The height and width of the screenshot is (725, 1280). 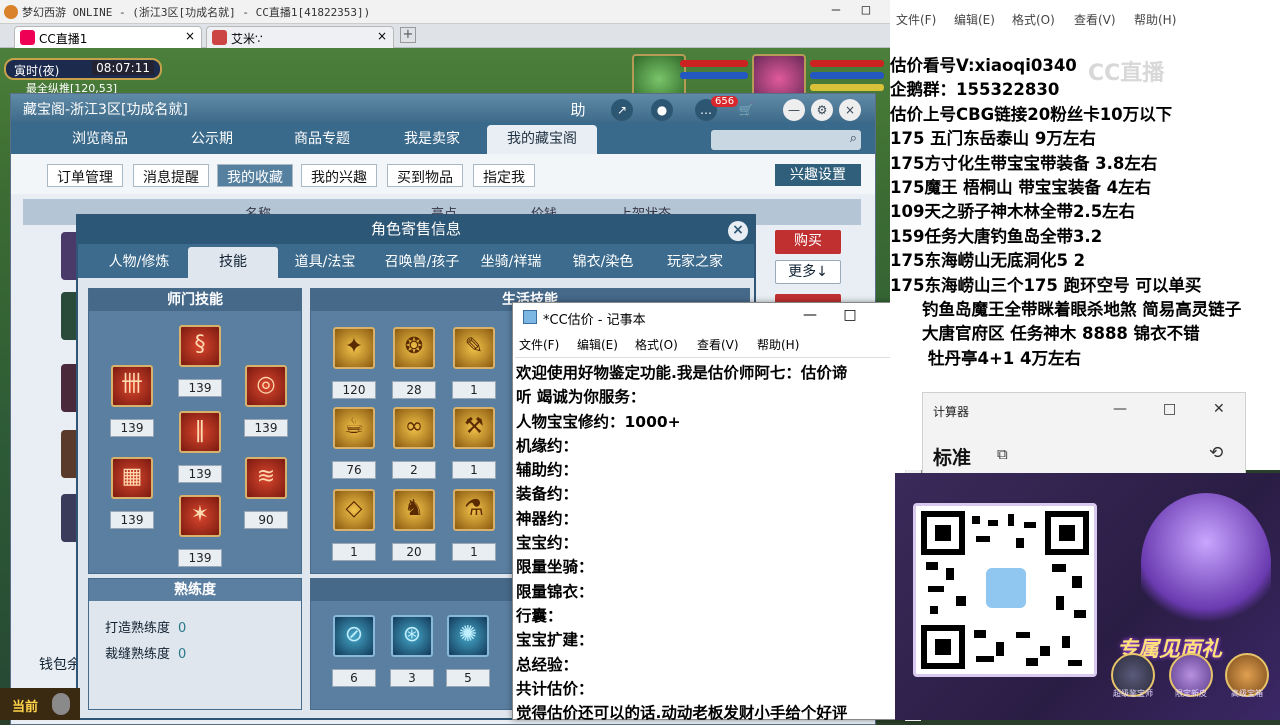 What do you see at coordinates (138, 654) in the screenshot?
I see `proficiency-label: 裁缝熟练度` at bounding box center [138, 654].